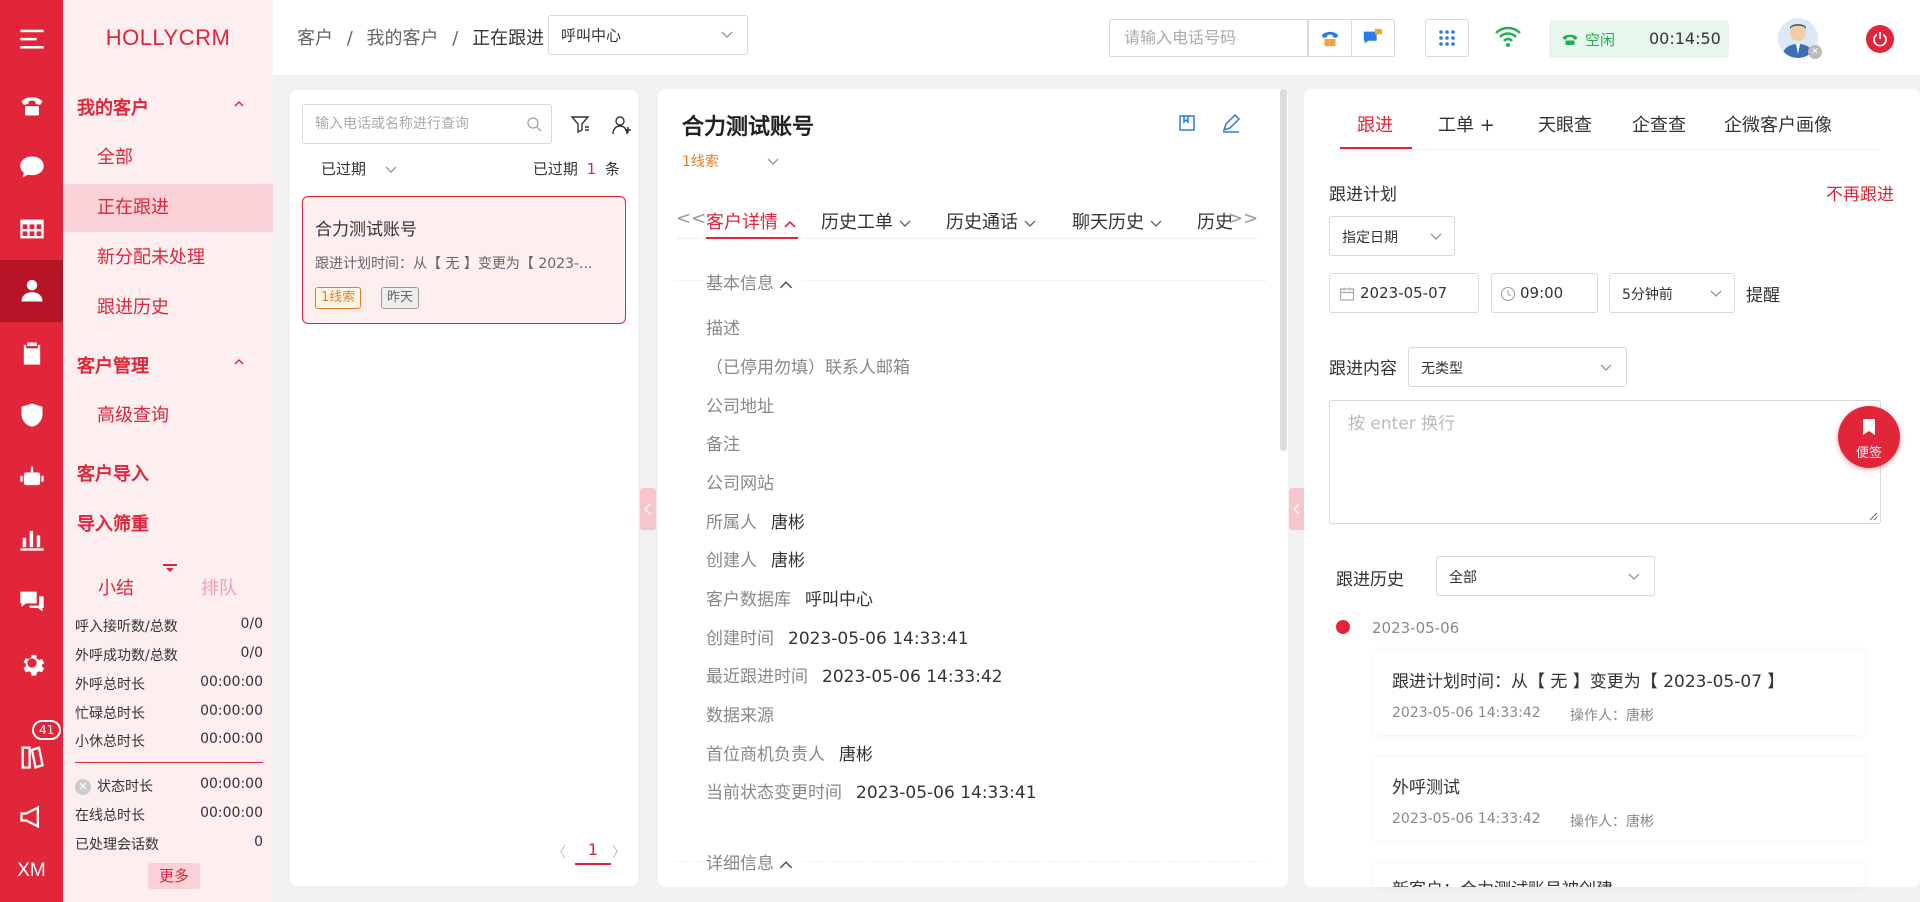 Image resolution: width=1920 pixels, height=902 pixels. What do you see at coordinates (648, 35) in the screenshot?
I see `channel-select: 呼叫中心` at bounding box center [648, 35].